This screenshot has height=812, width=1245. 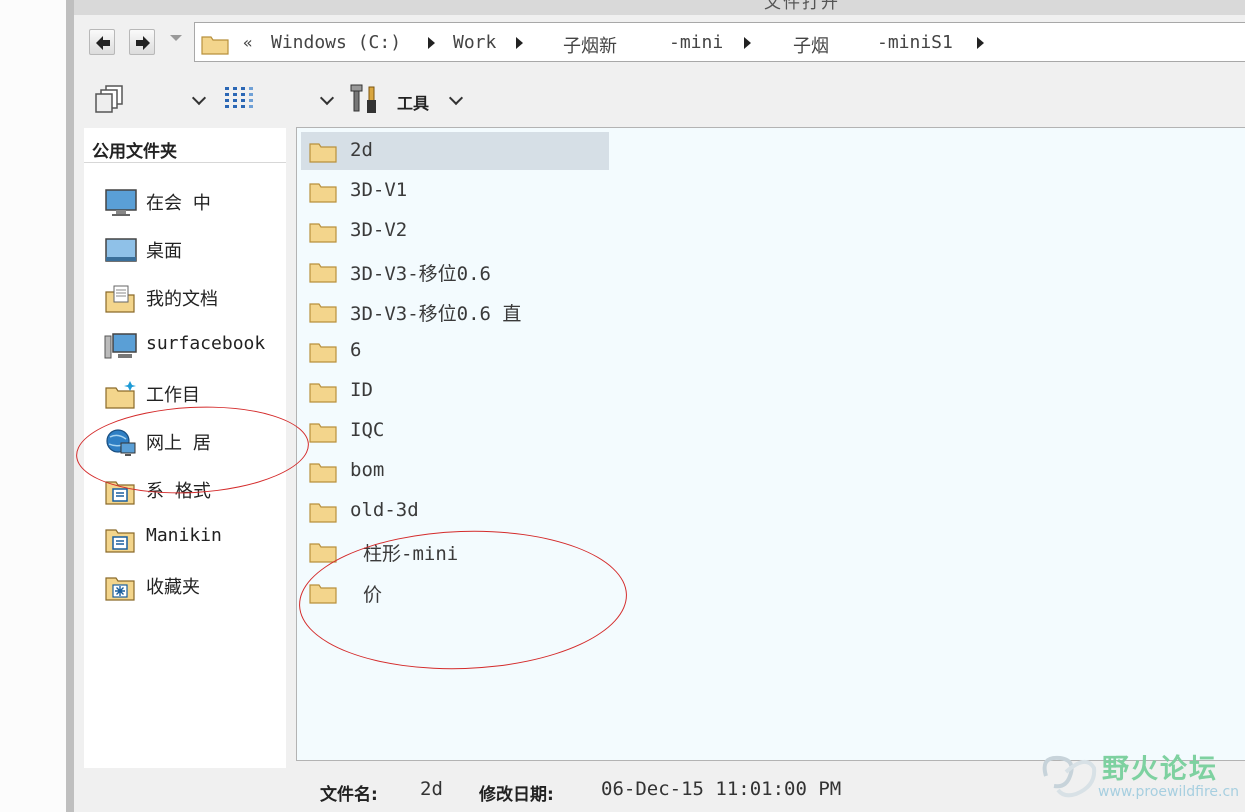 I want to click on file-name: old-3d, so click(x=384, y=510).